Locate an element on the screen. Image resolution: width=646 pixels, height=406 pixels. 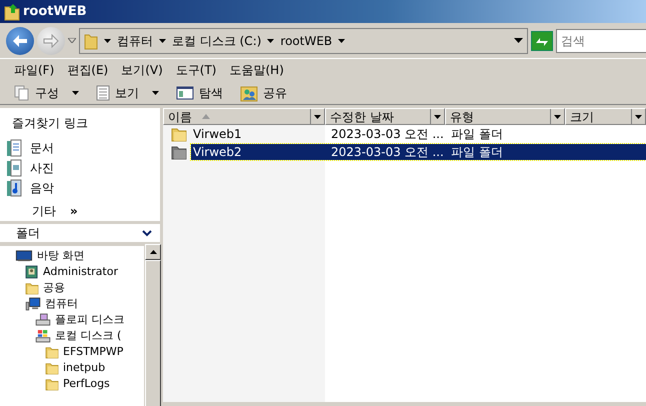
picture-icon is located at coordinates (14, 168).